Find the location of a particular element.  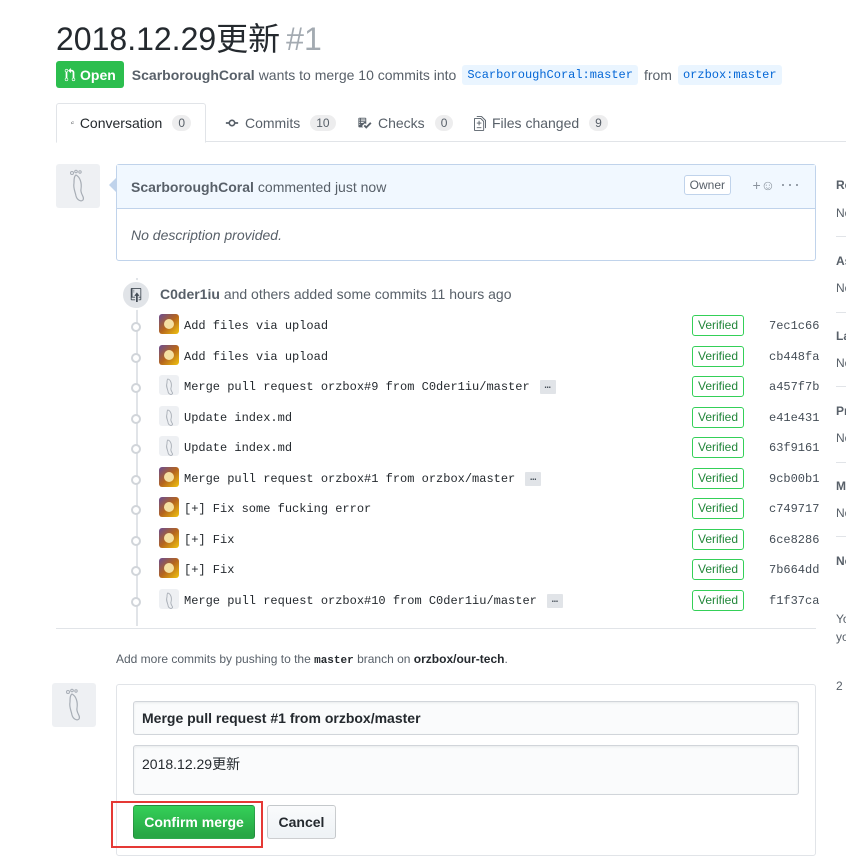

pull-request-icon is located at coordinates (70, 74).